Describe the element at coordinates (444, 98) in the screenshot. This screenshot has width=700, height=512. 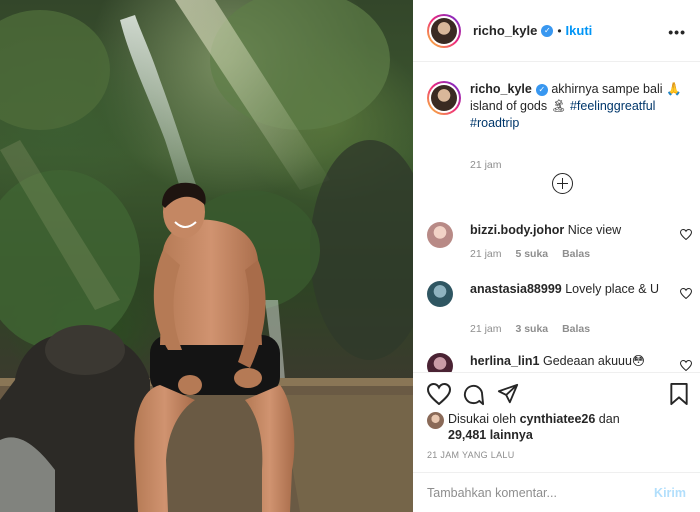
I see `caption-avatar` at that location.